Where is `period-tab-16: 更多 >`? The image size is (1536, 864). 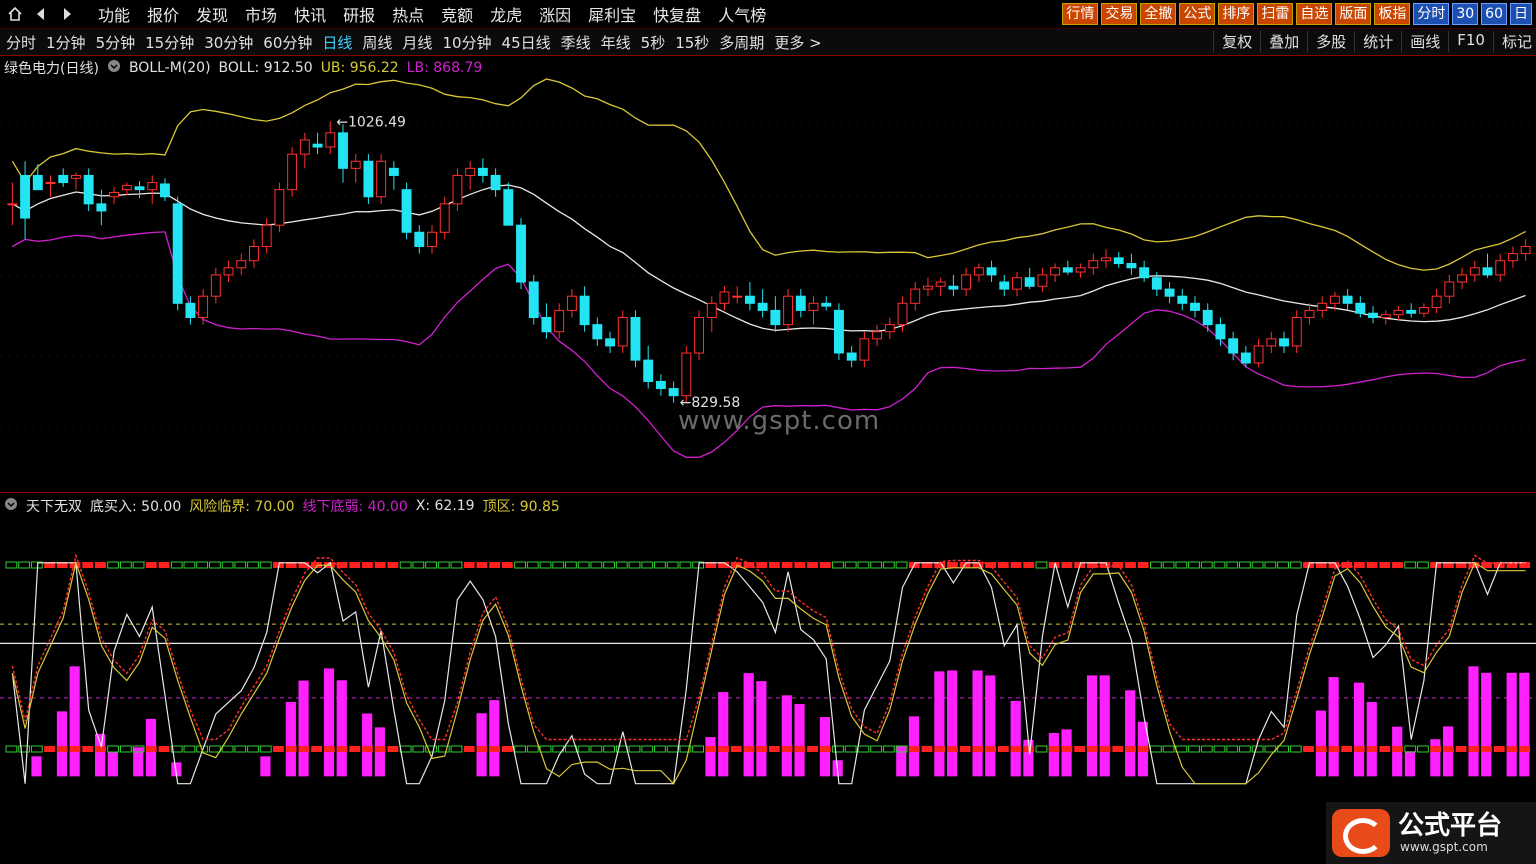 period-tab-16: 更多 > is located at coordinates (797, 42).